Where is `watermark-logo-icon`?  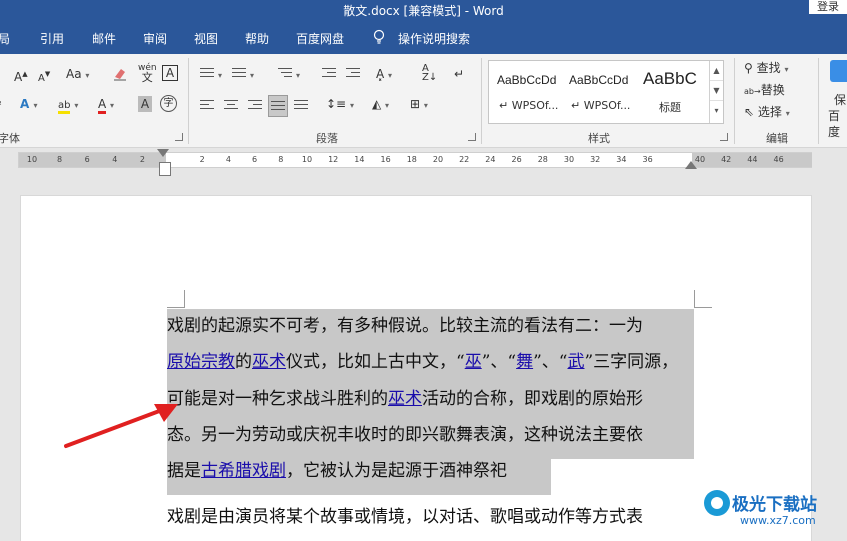 watermark-logo-icon is located at coordinates (717, 503).